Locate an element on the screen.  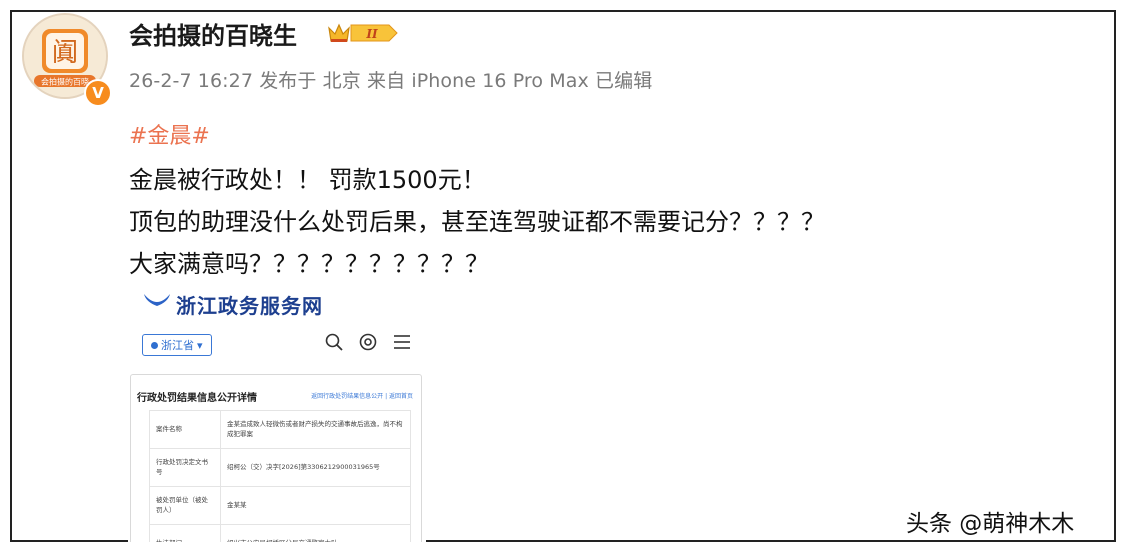
post-text-line: 大家满意吗？？？？？？？？？？ is located at coordinates (309, 264).